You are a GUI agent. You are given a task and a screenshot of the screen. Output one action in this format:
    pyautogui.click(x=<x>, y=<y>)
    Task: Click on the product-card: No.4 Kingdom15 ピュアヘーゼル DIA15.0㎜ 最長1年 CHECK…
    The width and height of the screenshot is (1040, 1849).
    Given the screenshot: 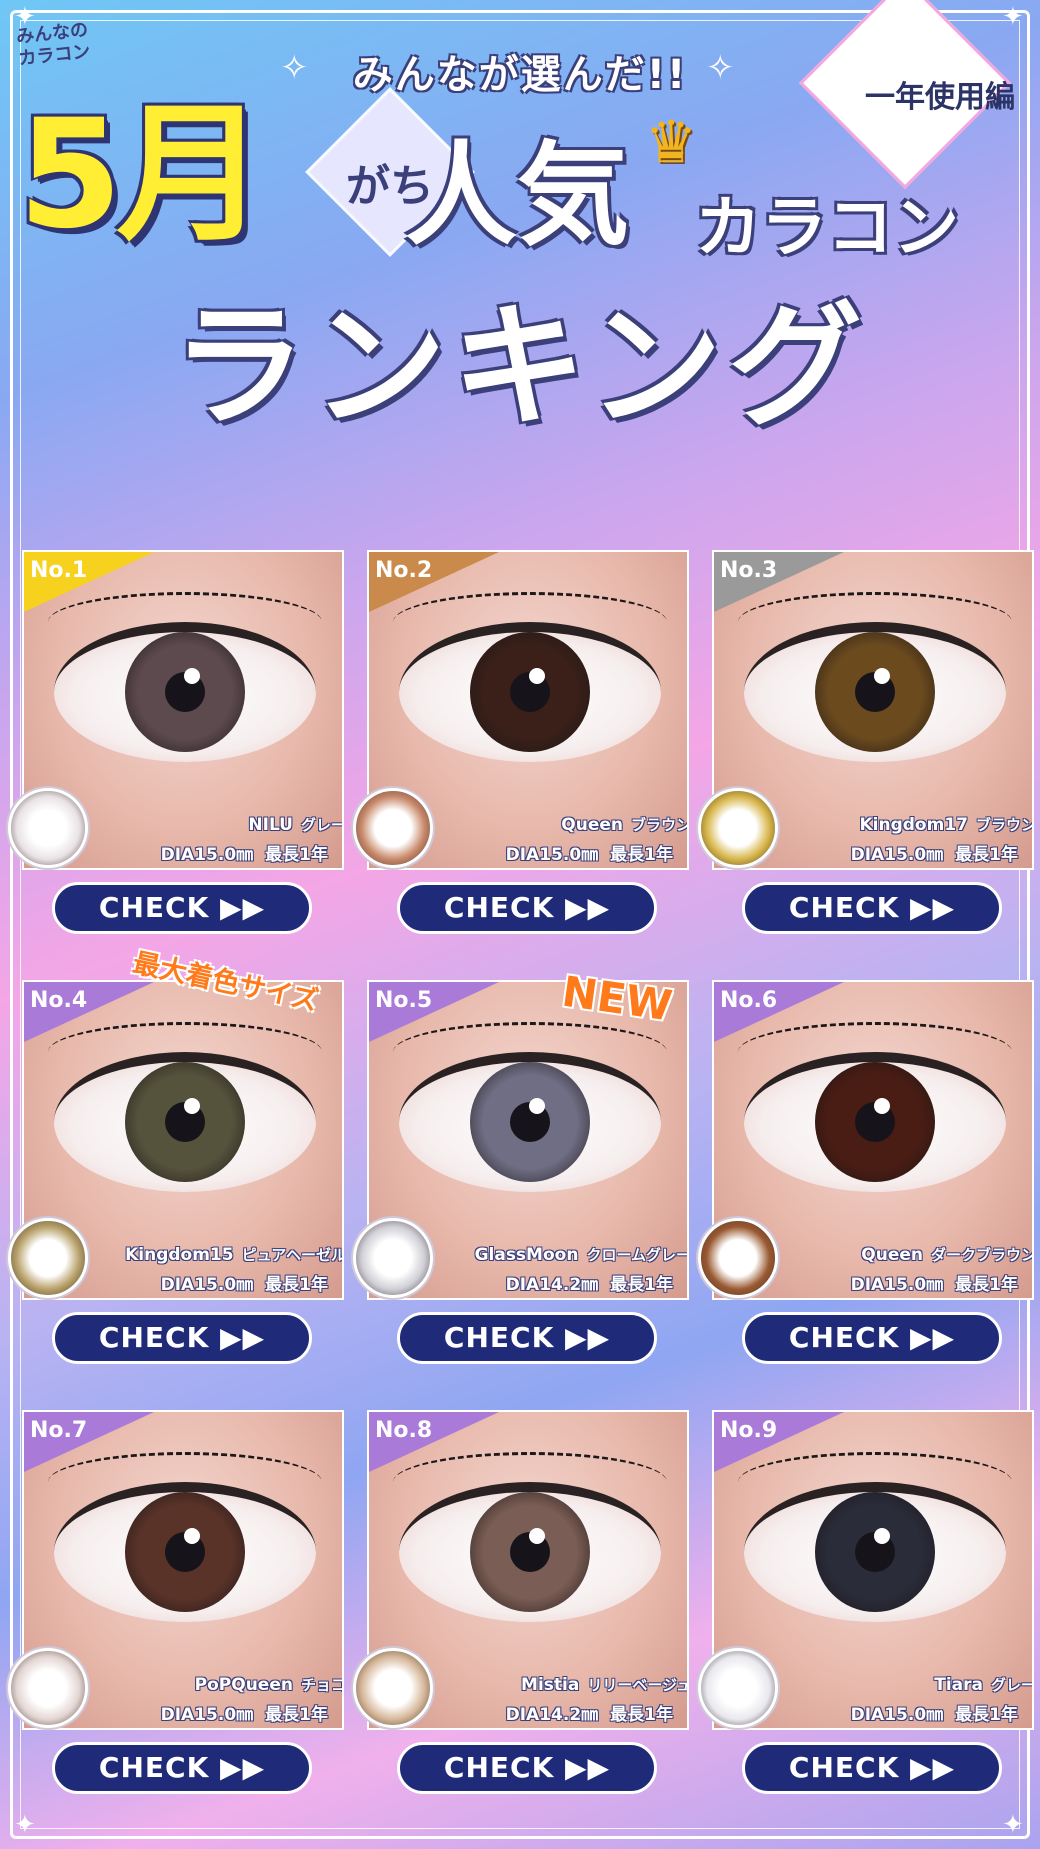 What is the action you would take?
    pyautogui.click(x=176, y=1172)
    